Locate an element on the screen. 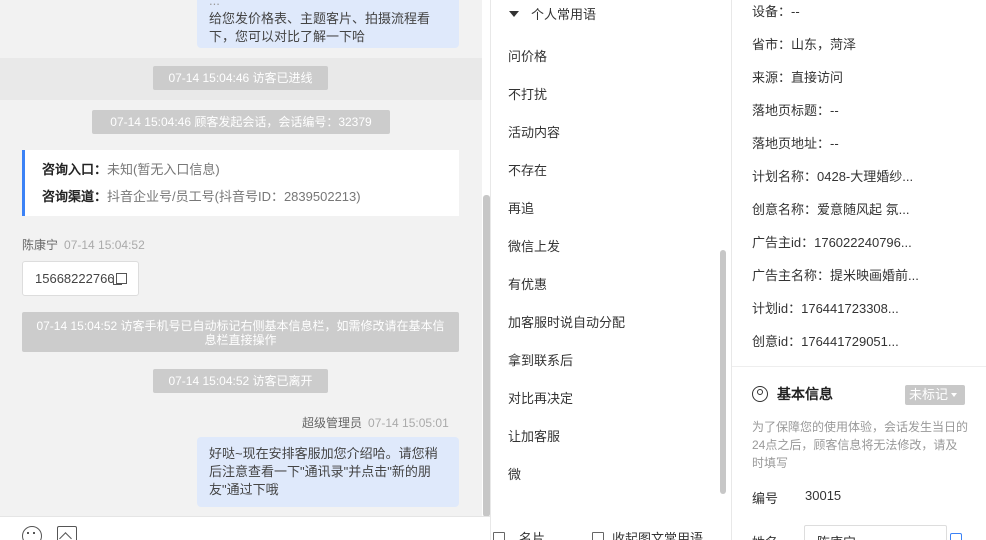 The height and width of the screenshot is (540, 986). basic-info-label: 基本信息 is located at coordinates (805, 394).